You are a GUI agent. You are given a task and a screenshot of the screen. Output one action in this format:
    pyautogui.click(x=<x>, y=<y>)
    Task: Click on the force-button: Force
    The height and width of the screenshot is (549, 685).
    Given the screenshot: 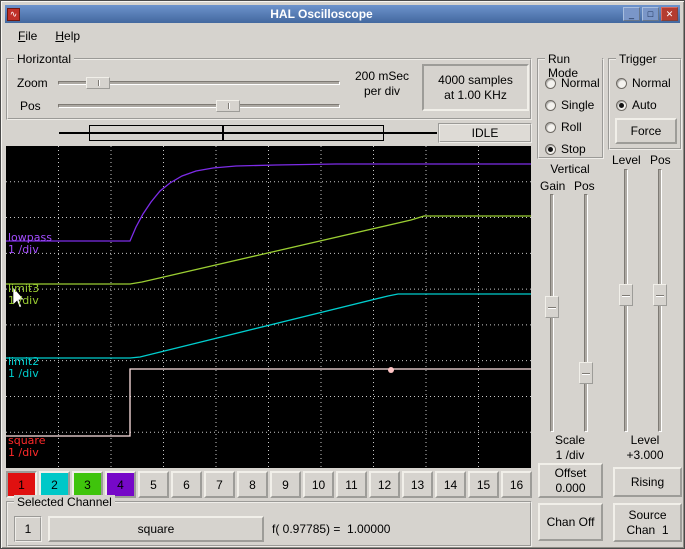 What is the action you would take?
    pyautogui.click(x=646, y=131)
    